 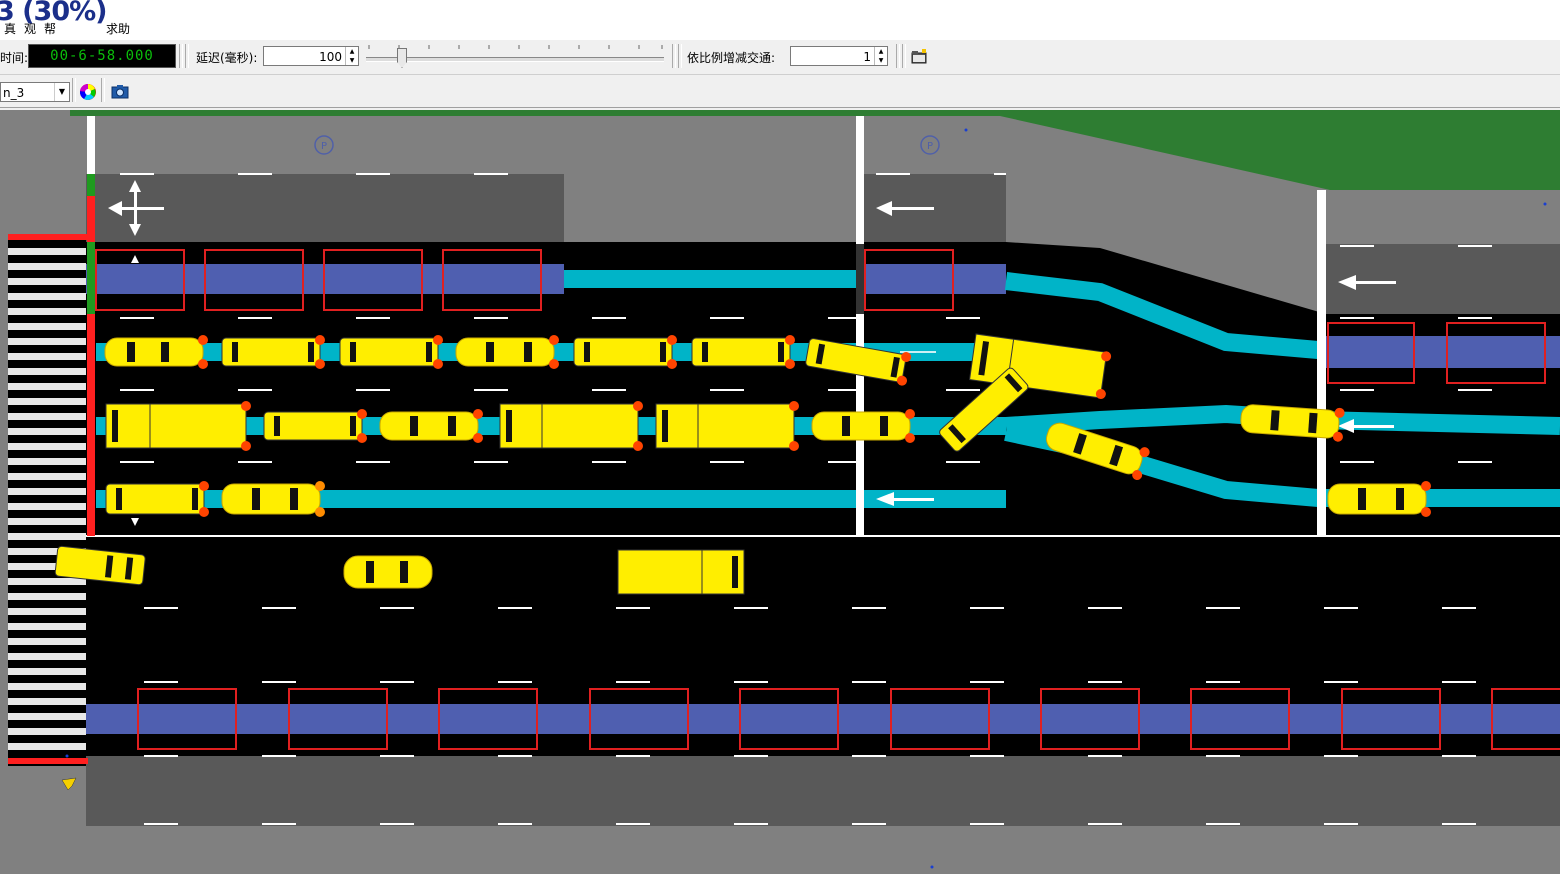 What do you see at coordinates (515, 47) in the screenshot?
I see `slider-ticks` at bounding box center [515, 47].